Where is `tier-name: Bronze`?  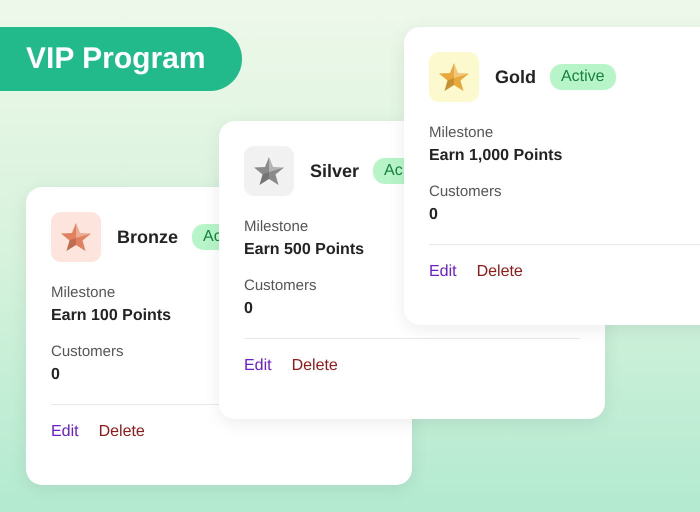 tier-name: Bronze is located at coordinates (147, 237).